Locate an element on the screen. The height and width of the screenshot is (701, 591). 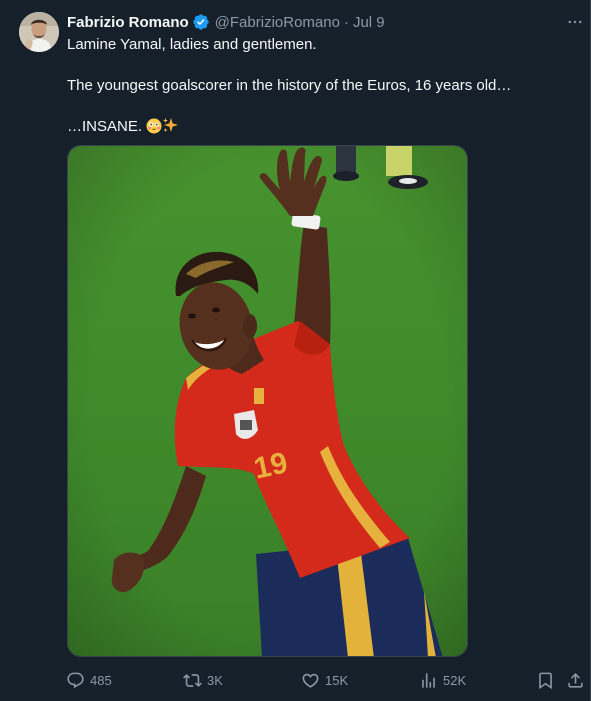
tweet-date: Jul 9 is located at coordinates (369, 22).